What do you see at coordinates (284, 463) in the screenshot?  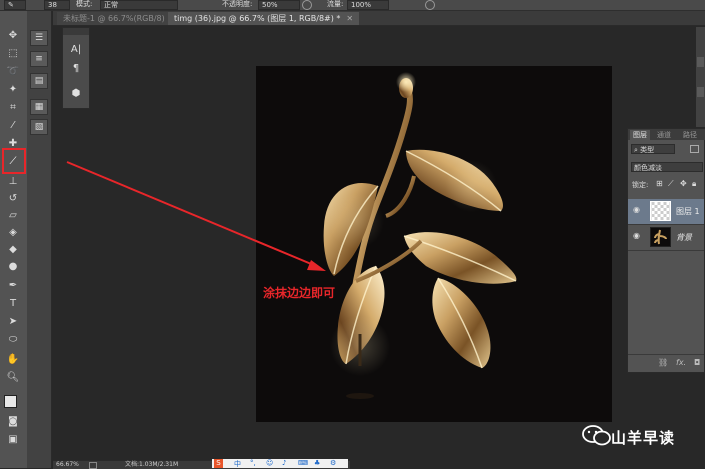 I see `ime-voice-icon: ♪` at bounding box center [284, 463].